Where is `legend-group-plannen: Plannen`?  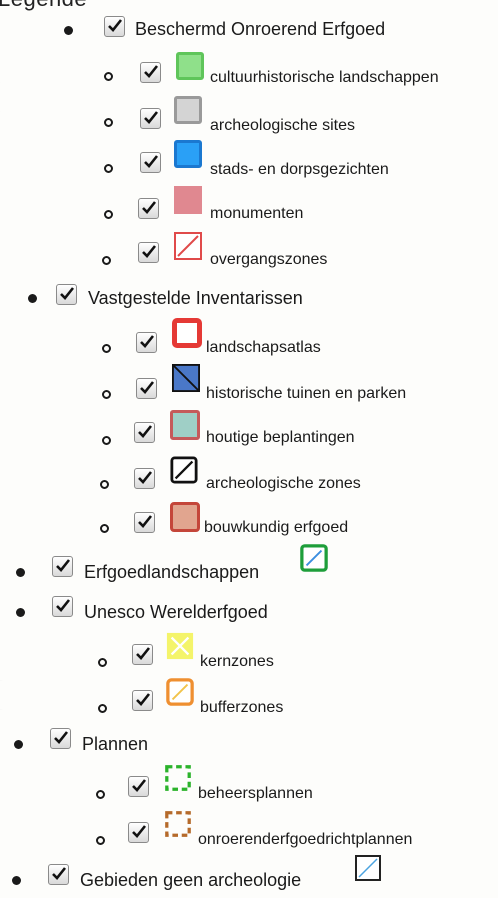 legend-group-plannen: Plannen is located at coordinates (249, 745).